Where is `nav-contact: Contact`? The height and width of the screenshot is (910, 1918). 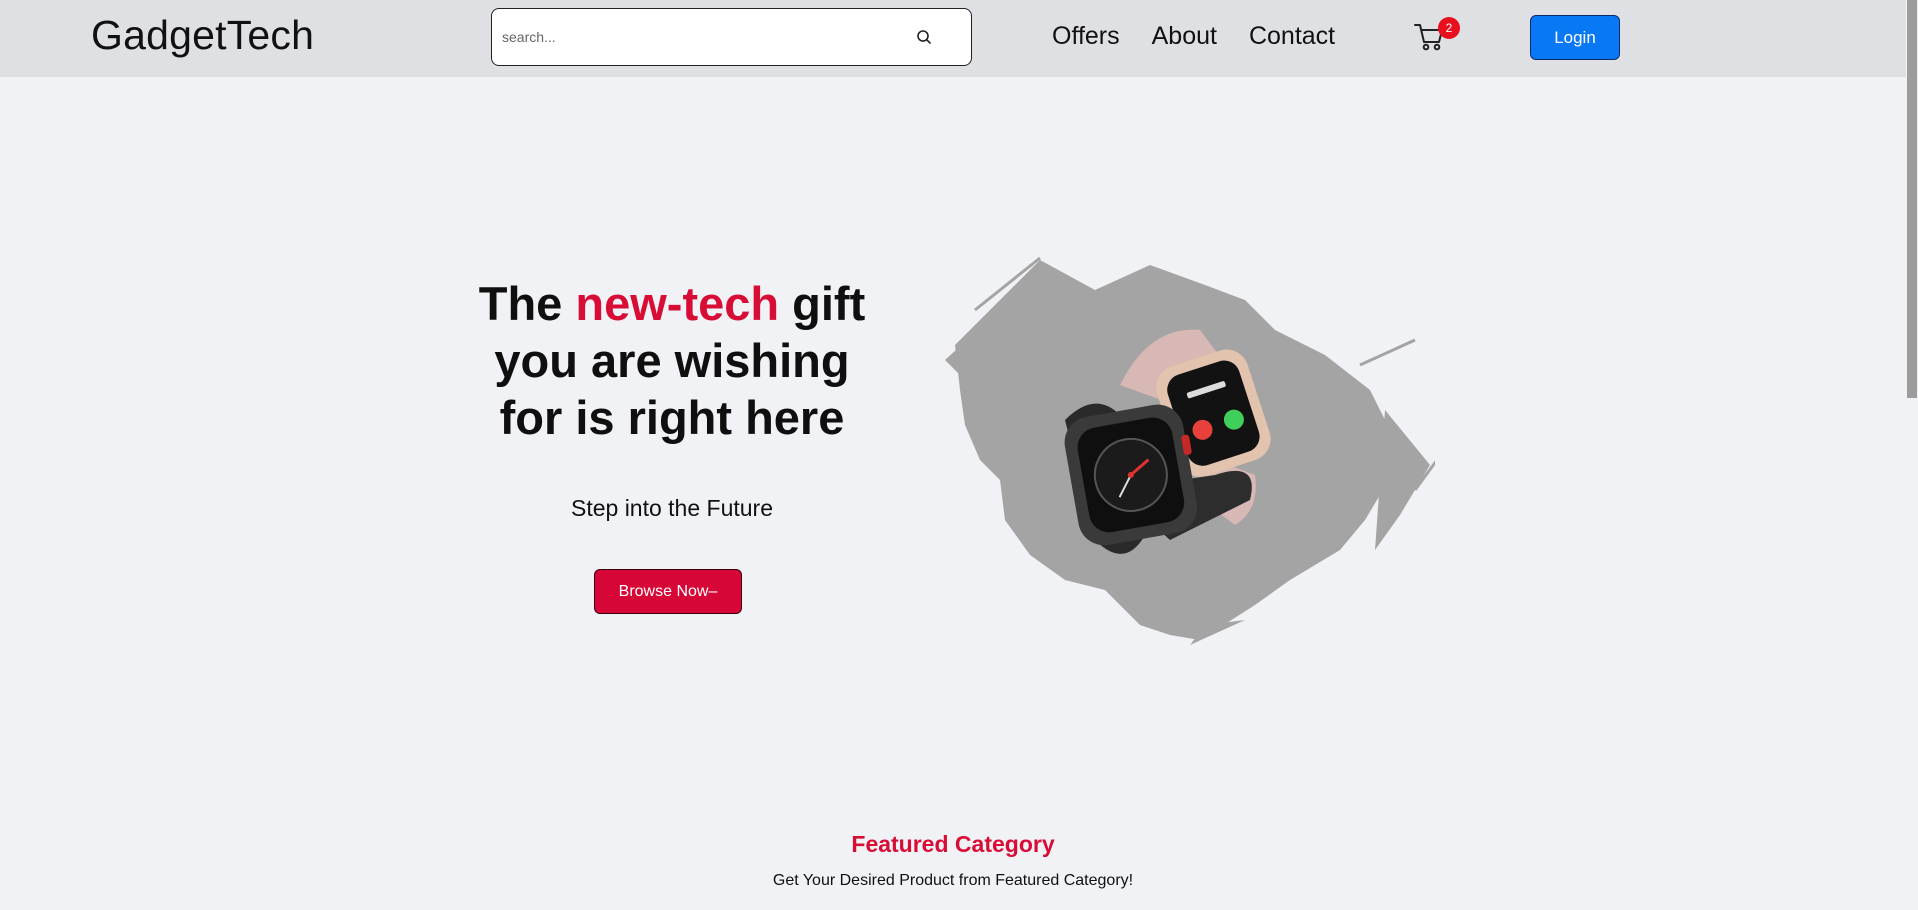
nav-contact: Contact is located at coordinates (1292, 36).